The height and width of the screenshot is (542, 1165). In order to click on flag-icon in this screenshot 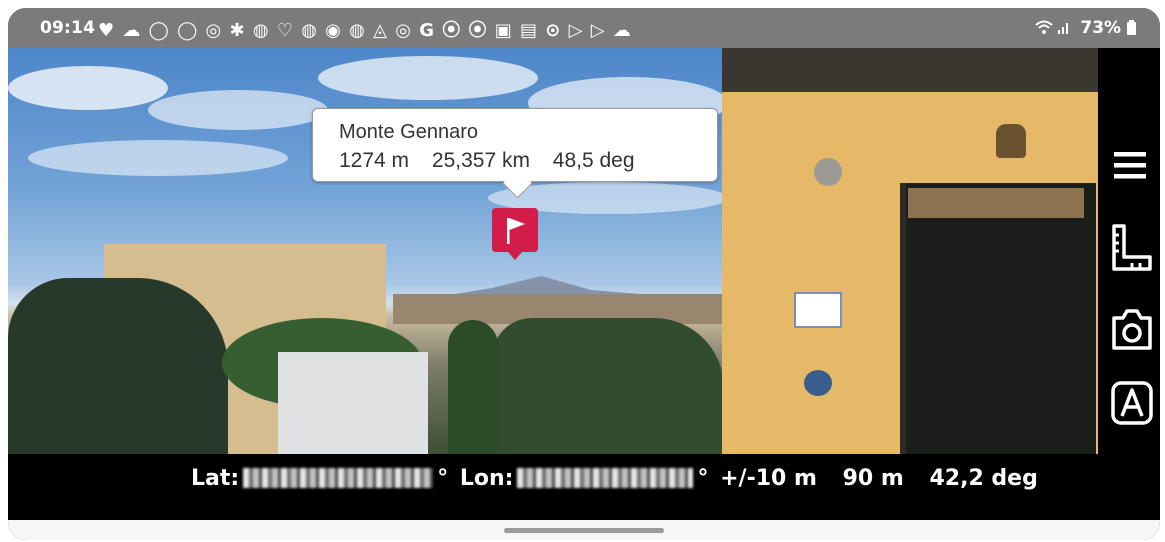, I will do `click(515, 234)`.